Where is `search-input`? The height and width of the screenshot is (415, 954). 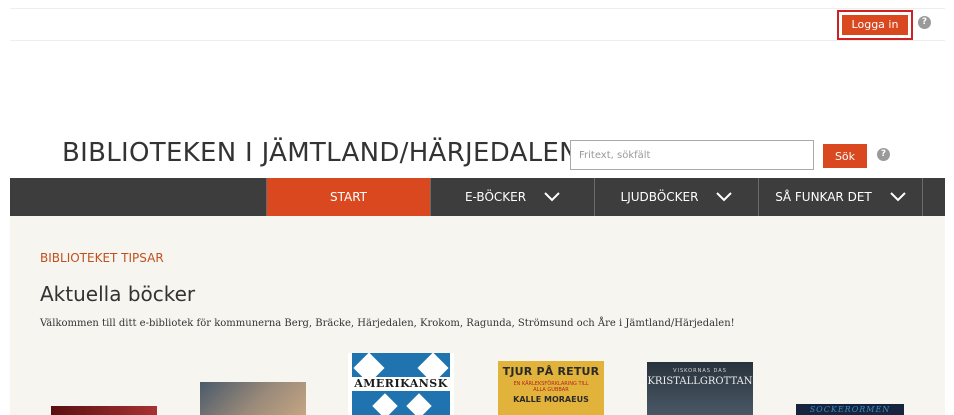
search-input is located at coordinates (692, 155).